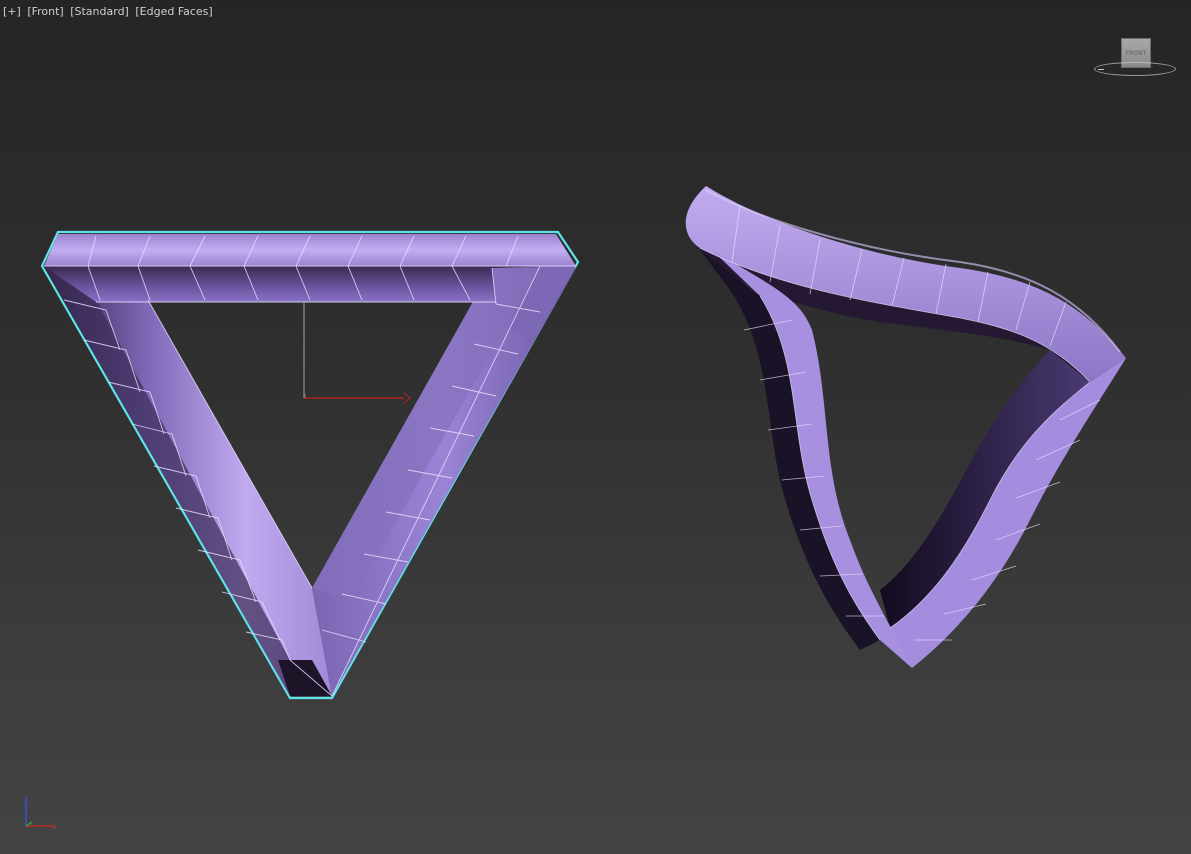  I want to click on viewcube: FRONT, so click(1136, 58).